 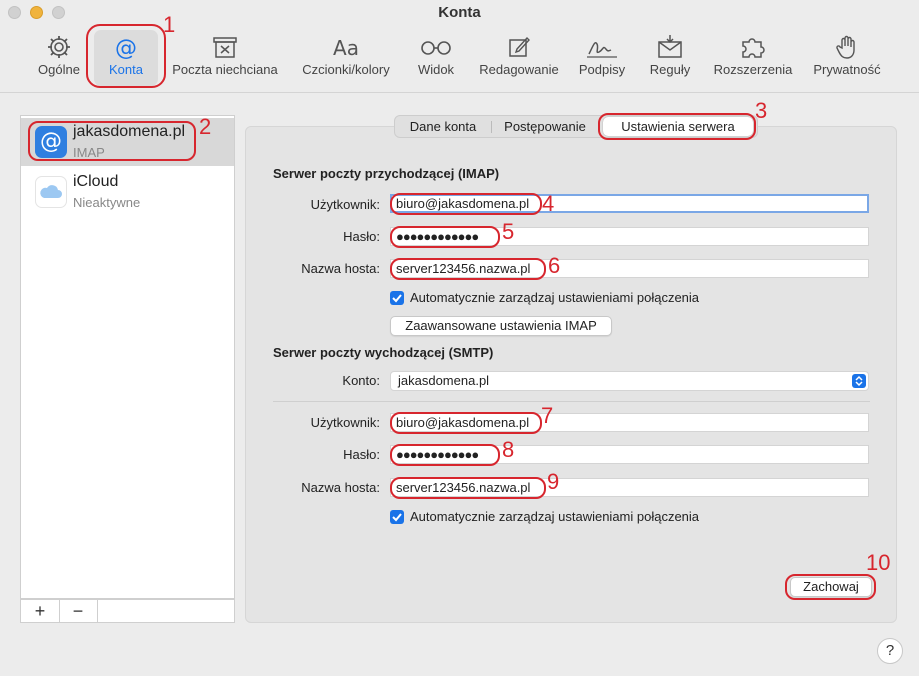 What do you see at coordinates (878, 562) in the screenshot?
I see `annotation-number: 10` at bounding box center [878, 562].